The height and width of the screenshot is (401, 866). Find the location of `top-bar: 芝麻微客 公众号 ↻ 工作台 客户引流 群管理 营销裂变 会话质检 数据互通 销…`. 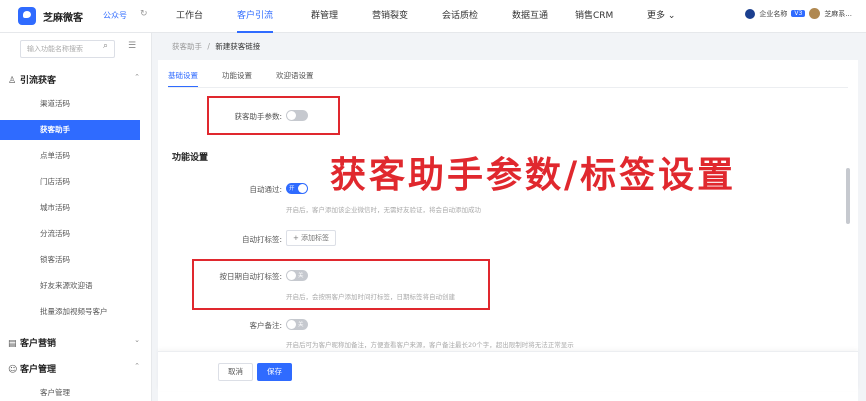

top-bar: 芝麻微客 公众号 ↻ 工作台 客户引流 群管理 营销裂变 会话质检 数据互通 销… is located at coordinates (433, 16).